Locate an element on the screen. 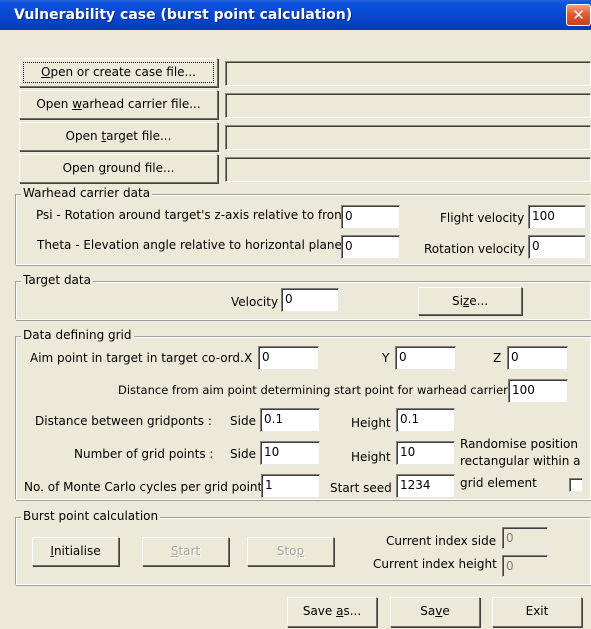 The height and width of the screenshot is (629, 591). between-height-input: 0.1 is located at coordinates (425, 420).